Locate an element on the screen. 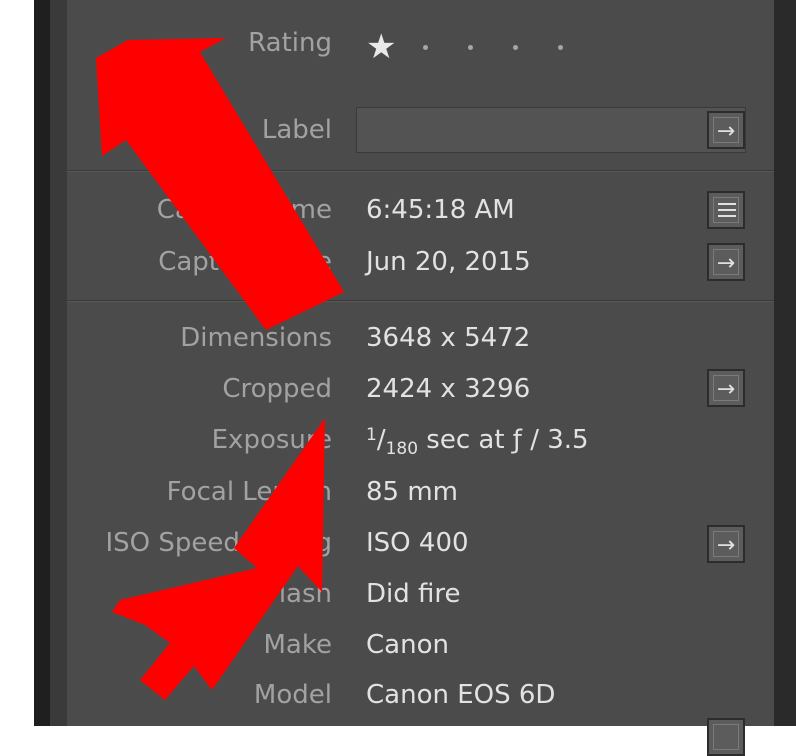 The image size is (796, 756). focal-length-label: Focal Length is located at coordinates (249, 492).